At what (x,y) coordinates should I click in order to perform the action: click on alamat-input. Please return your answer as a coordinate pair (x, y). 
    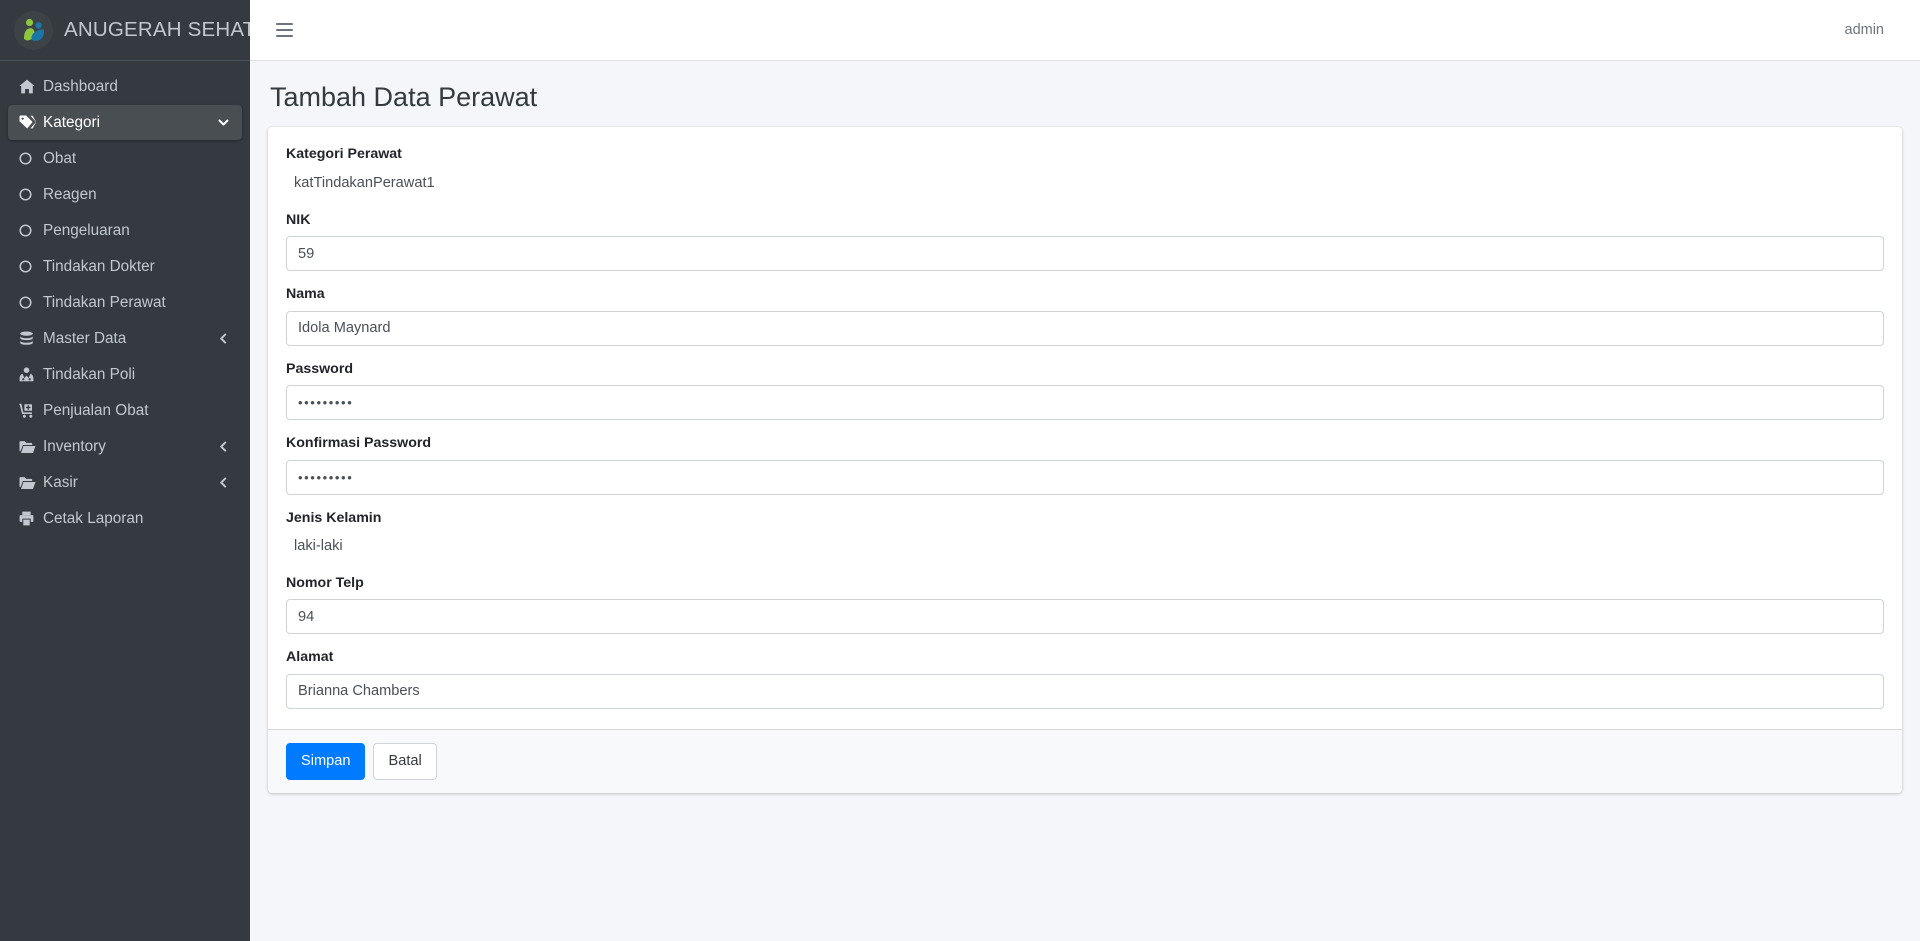
    Looking at the image, I should click on (1085, 691).